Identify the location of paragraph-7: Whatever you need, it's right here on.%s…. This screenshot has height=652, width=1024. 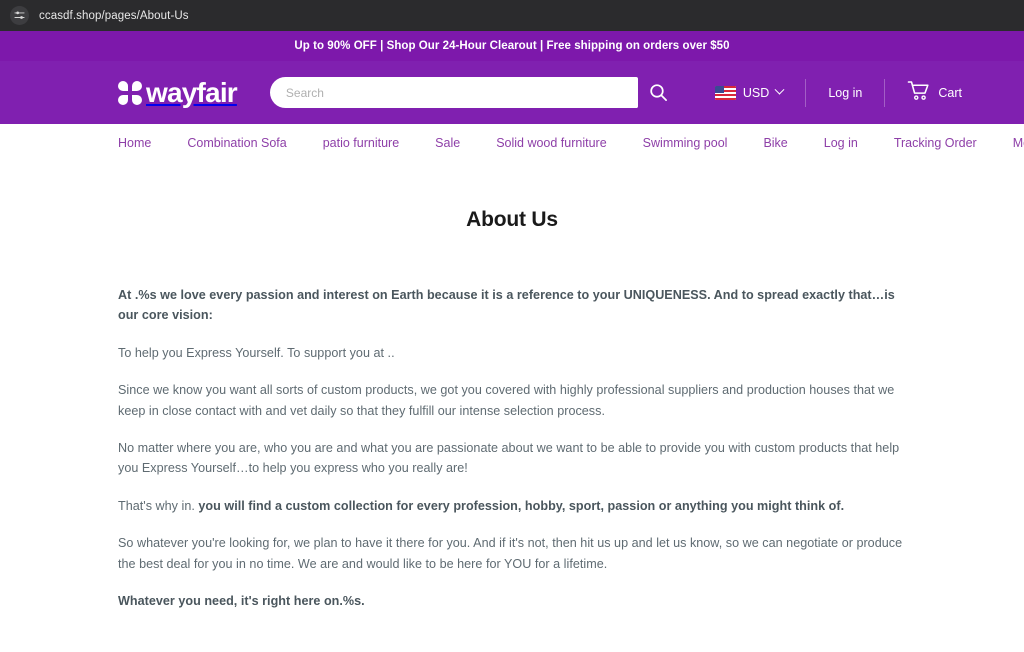
(241, 600).